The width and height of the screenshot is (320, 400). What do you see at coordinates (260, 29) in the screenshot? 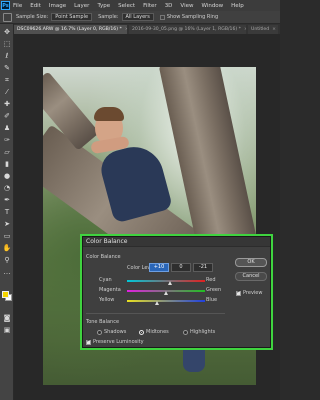
I see `tab-label: Untitled` at bounding box center [260, 29].